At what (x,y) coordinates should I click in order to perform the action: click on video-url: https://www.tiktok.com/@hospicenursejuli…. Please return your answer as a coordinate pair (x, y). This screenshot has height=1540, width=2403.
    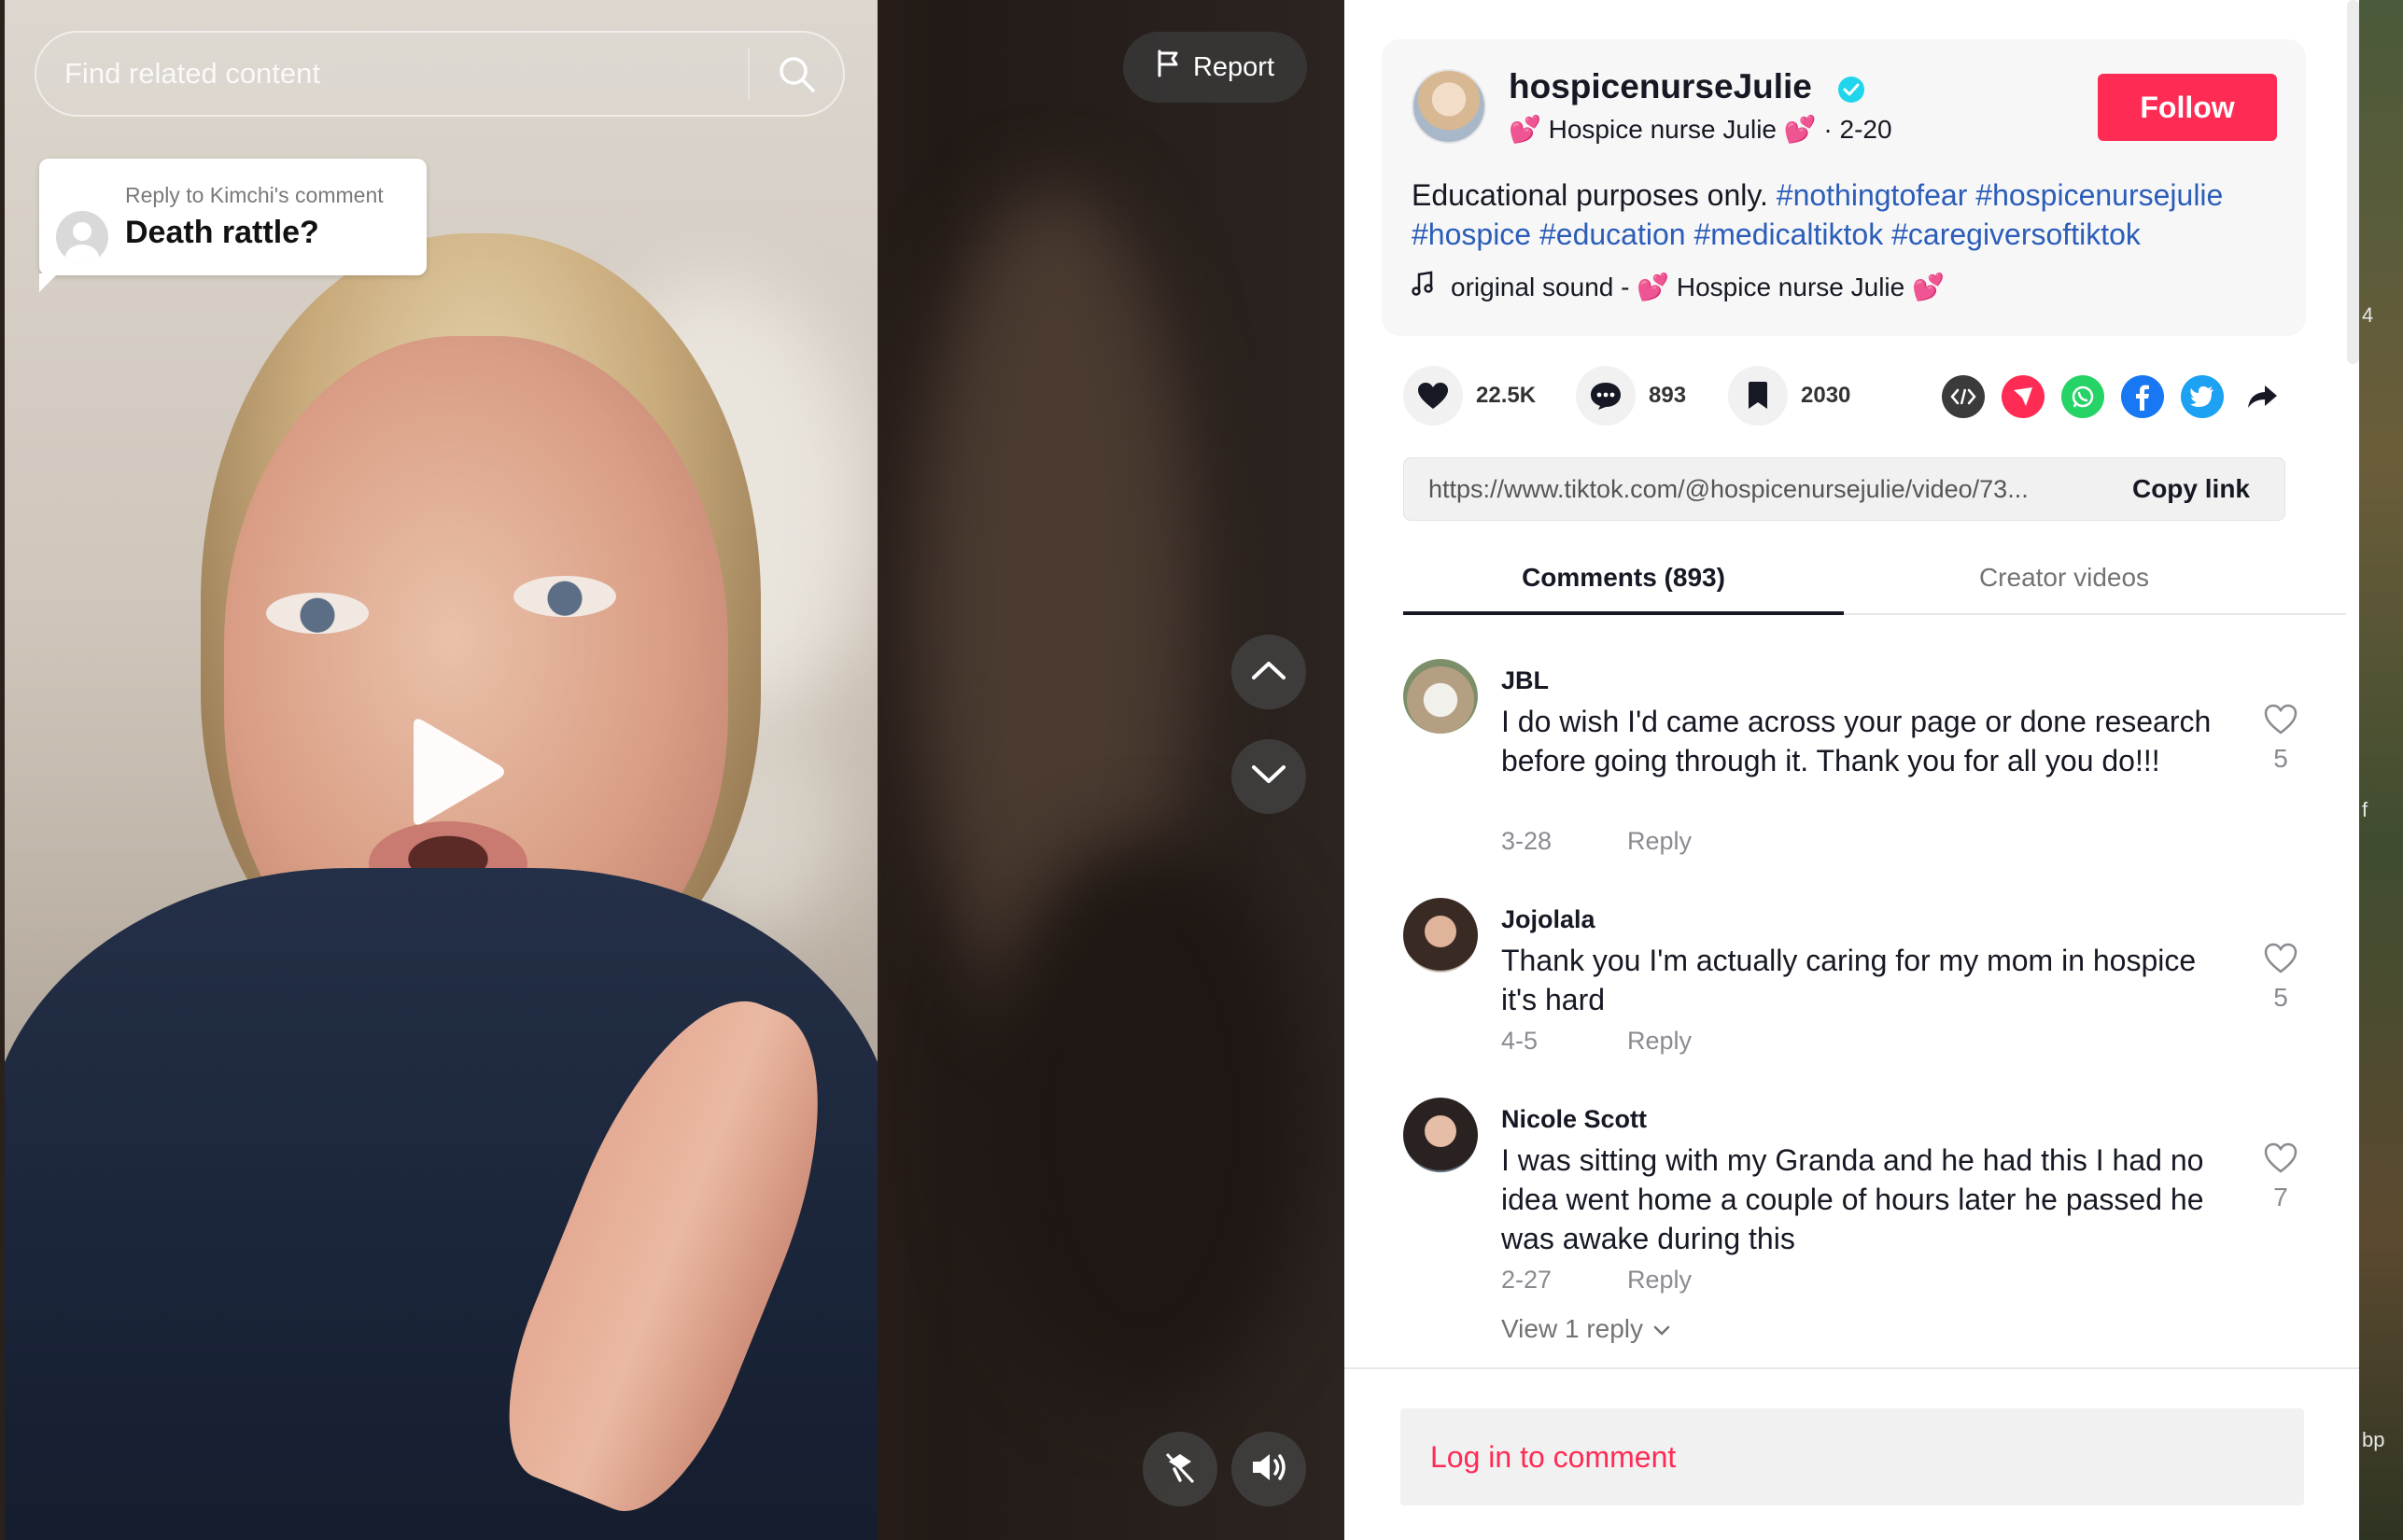
    Looking at the image, I should click on (1751, 489).